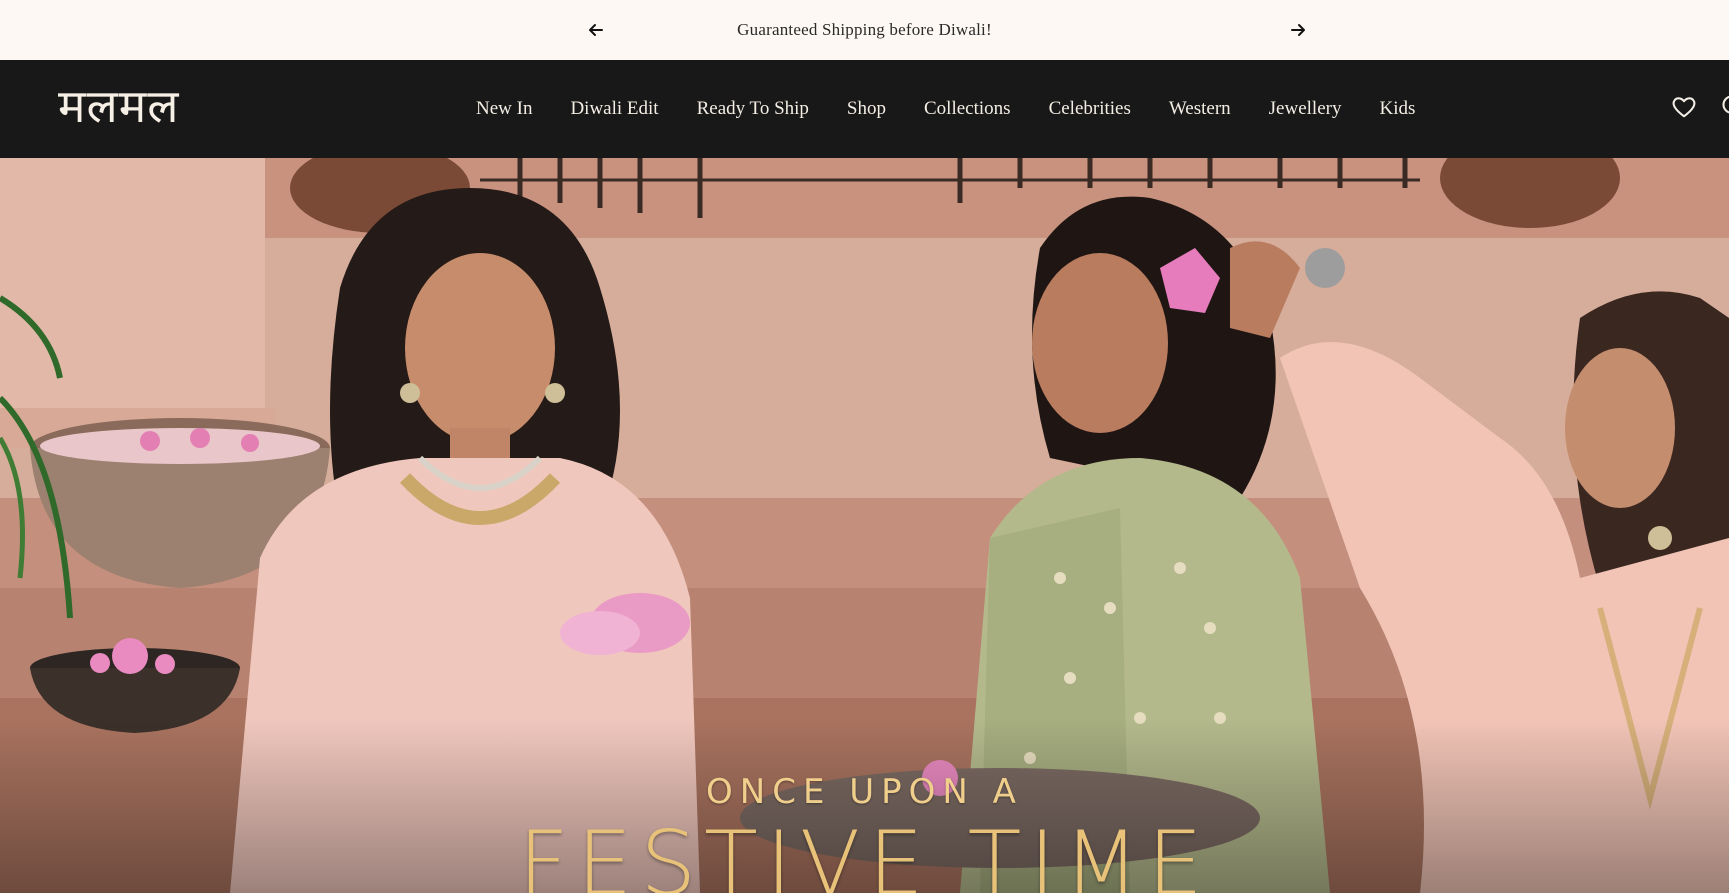 The image size is (1729, 893). Describe the element at coordinates (596, 30) in the screenshot. I see `arrow-left-icon` at that location.